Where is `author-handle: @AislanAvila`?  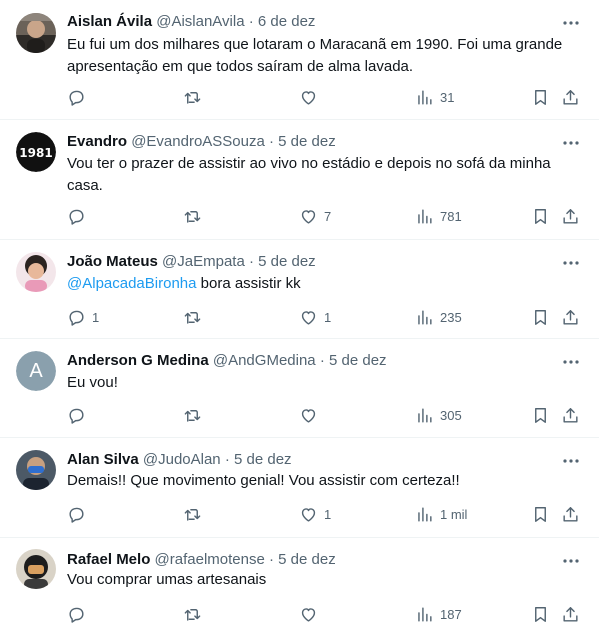
author-handle: @AislanAvila is located at coordinates (200, 21).